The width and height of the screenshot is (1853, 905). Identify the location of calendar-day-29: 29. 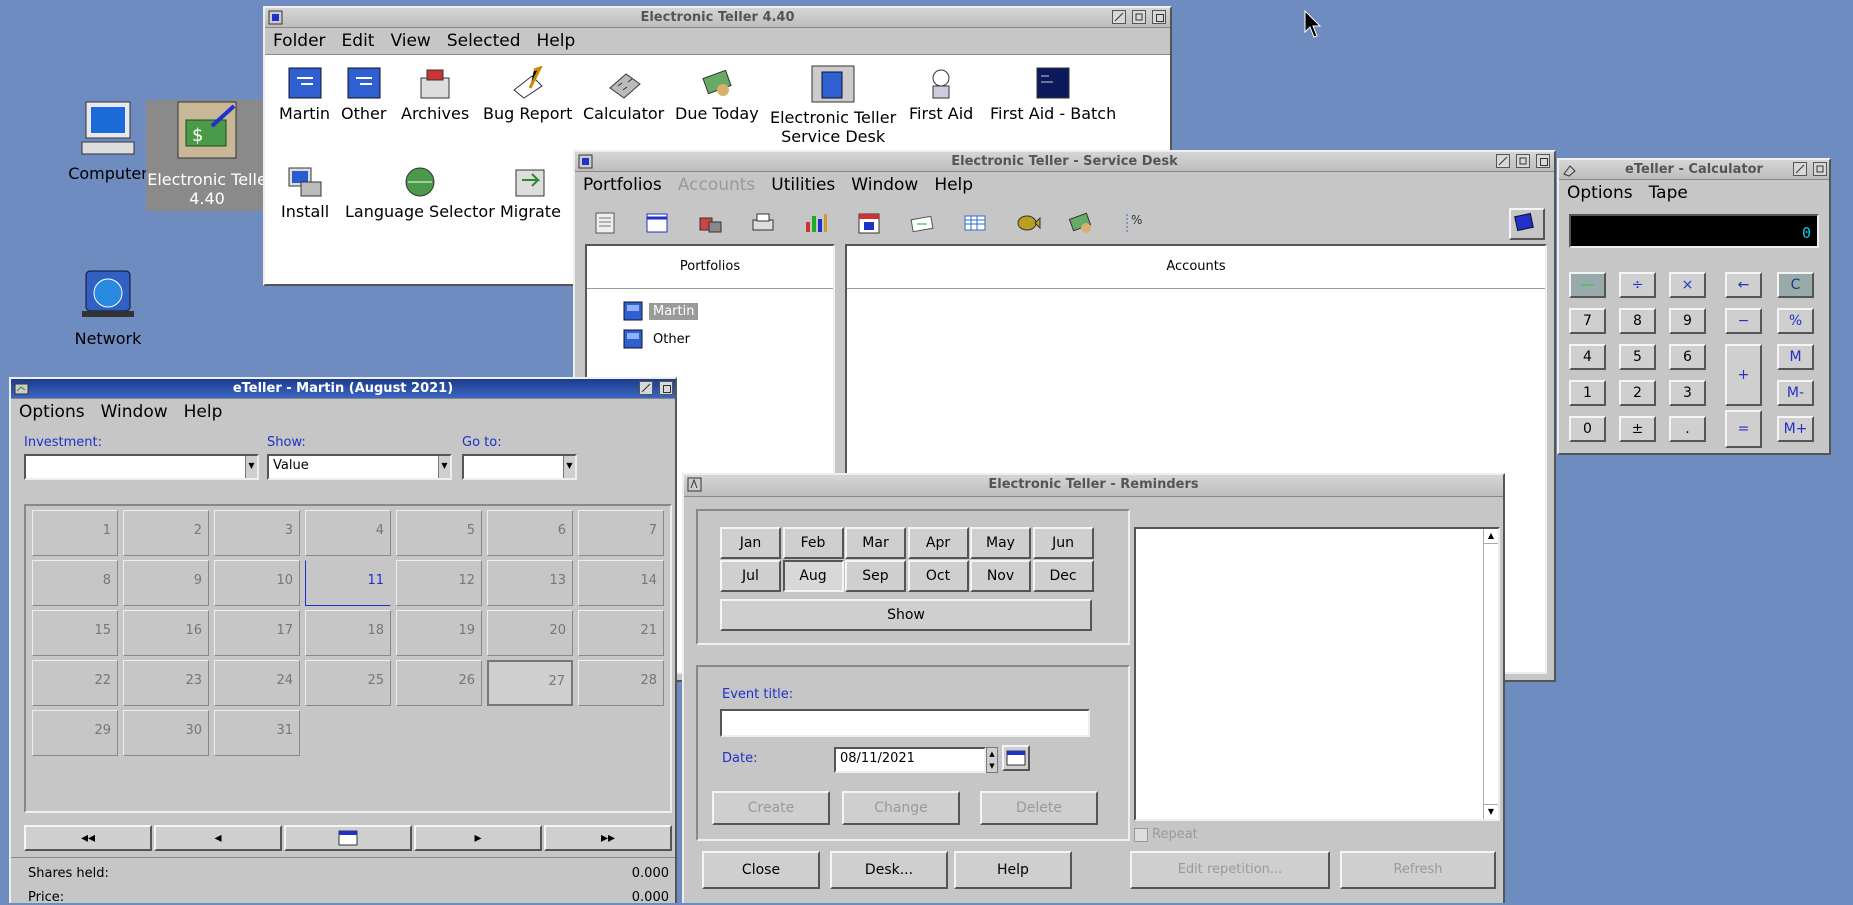
(75, 733).